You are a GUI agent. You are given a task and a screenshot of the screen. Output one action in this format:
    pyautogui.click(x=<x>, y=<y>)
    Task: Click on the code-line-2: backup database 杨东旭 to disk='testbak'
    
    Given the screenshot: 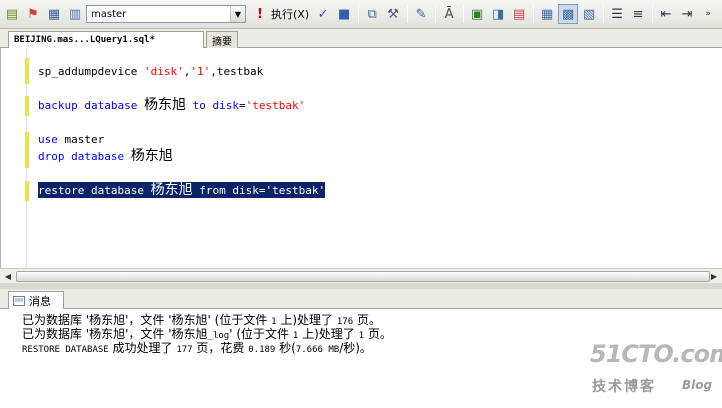 What is the action you would take?
    pyautogui.click(x=172, y=105)
    